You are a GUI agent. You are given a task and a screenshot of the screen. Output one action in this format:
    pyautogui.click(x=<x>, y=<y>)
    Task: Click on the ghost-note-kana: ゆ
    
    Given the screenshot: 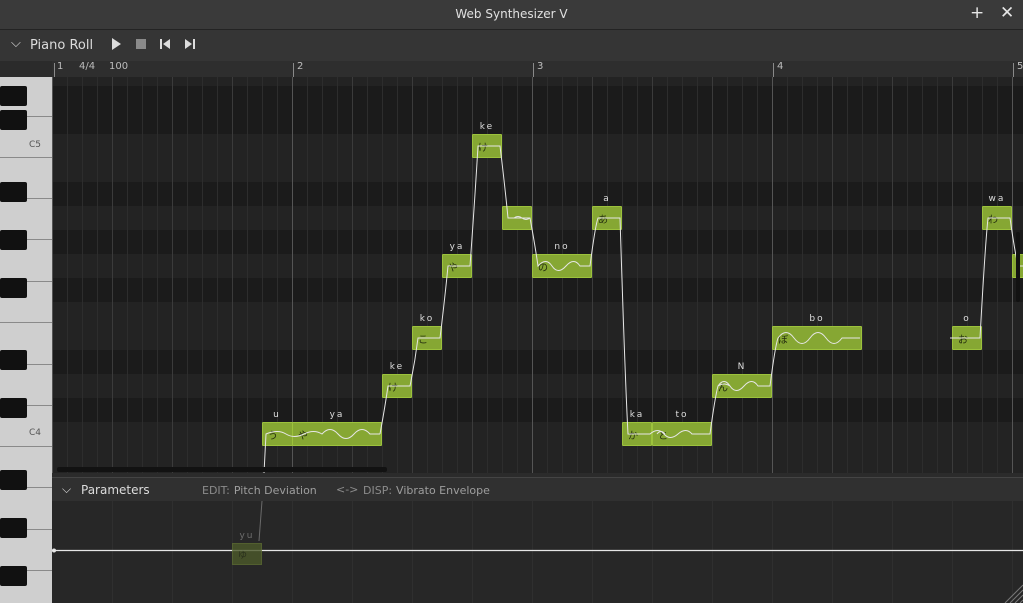 What is the action you would take?
    pyautogui.click(x=243, y=556)
    